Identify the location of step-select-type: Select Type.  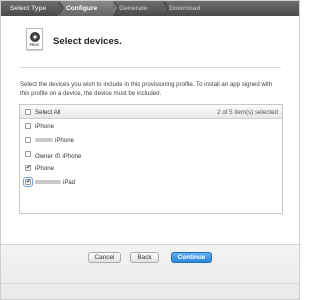
(32, 8).